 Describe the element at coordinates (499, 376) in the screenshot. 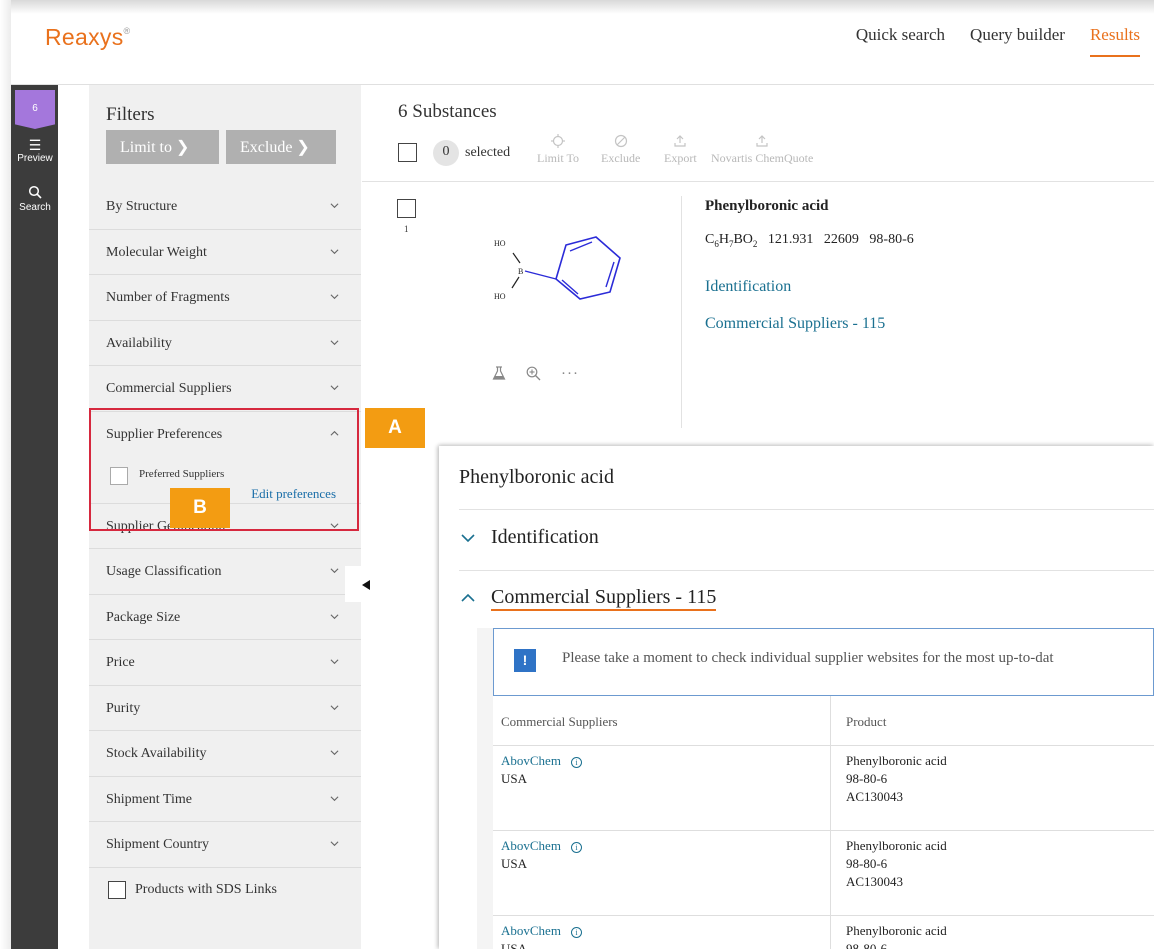

I see `flask-icon` at that location.